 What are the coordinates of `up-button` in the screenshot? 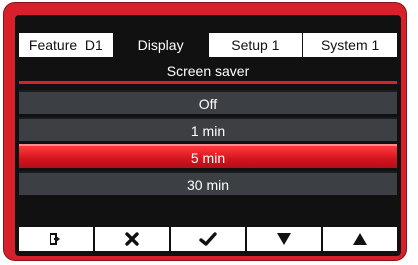 It's located at (360, 239).